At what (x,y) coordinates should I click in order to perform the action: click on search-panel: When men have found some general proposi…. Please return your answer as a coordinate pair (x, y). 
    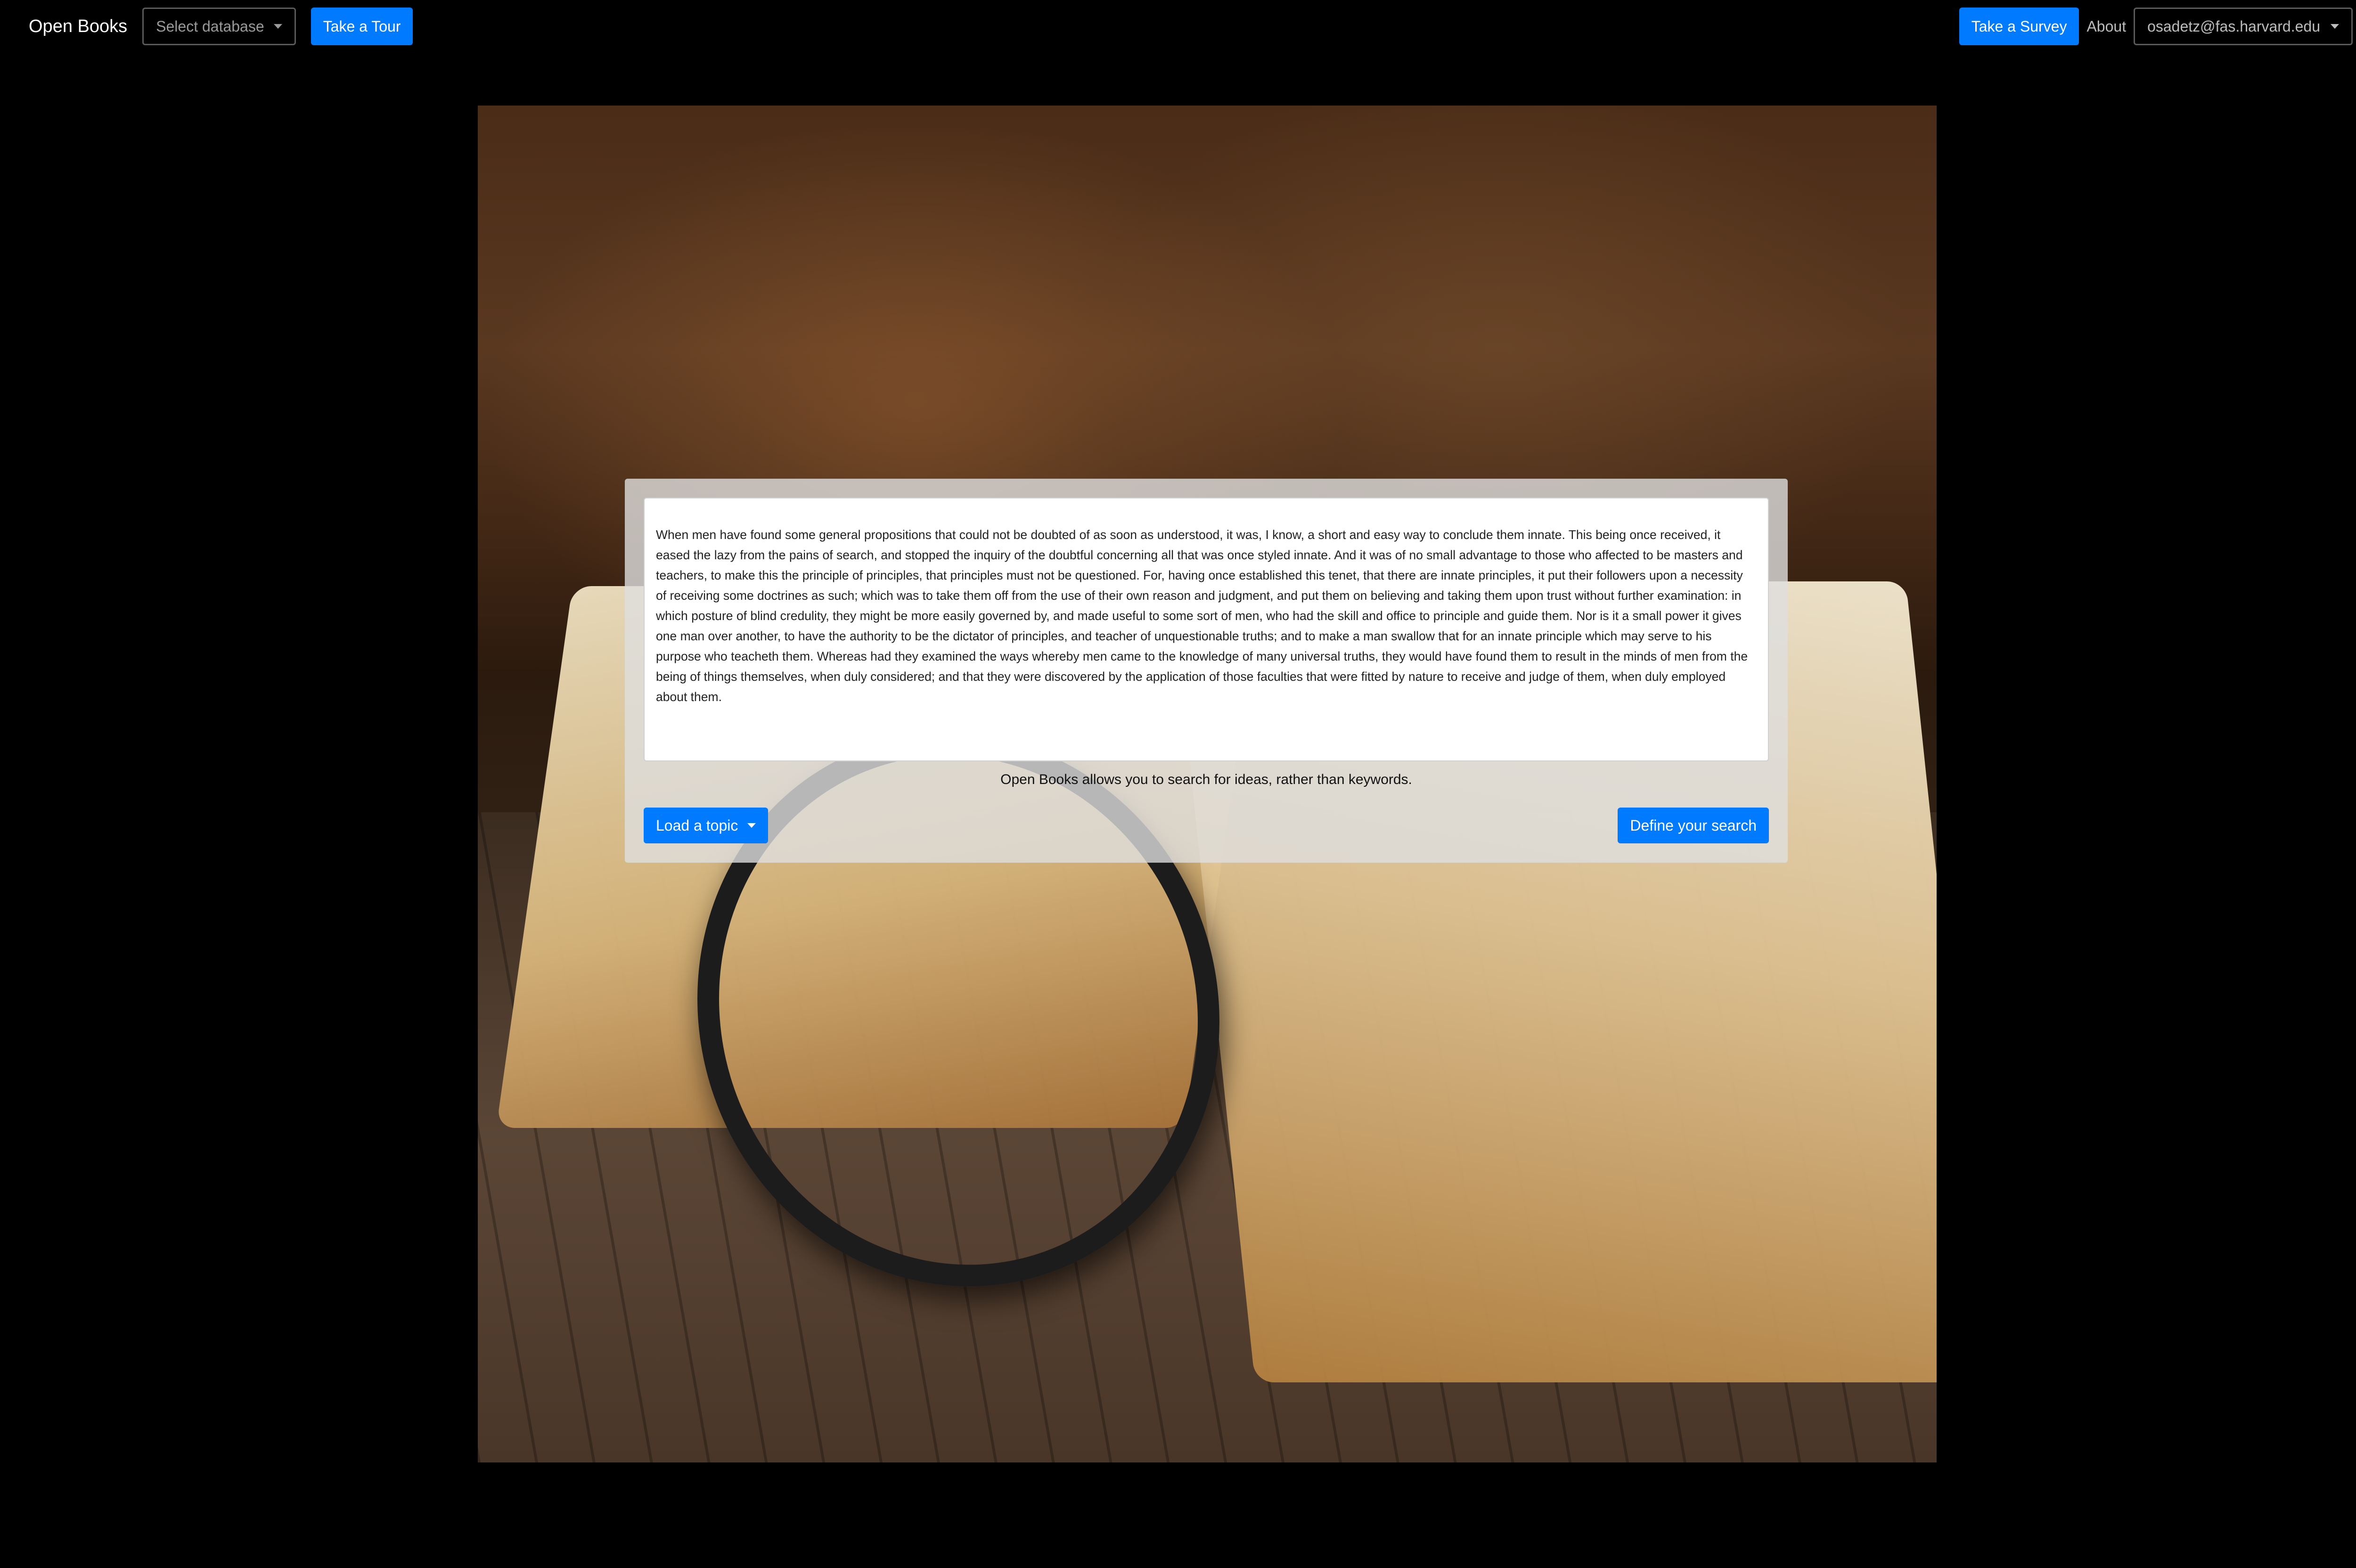
    Looking at the image, I should click on (1206, 671).